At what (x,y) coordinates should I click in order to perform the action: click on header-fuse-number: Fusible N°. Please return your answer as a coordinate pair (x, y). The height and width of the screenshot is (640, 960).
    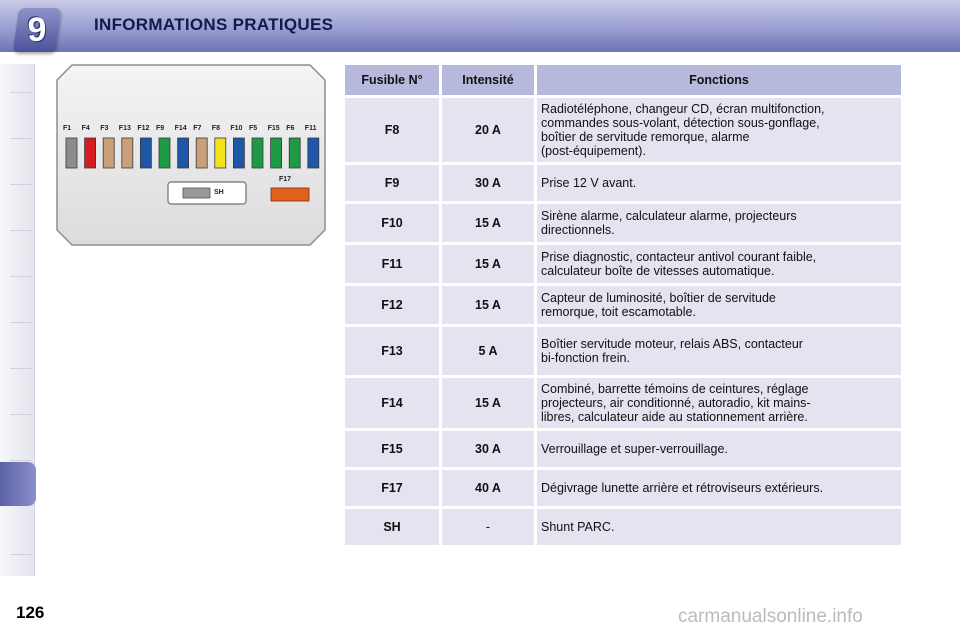
    Looking at the image, I should click on (392, 80).